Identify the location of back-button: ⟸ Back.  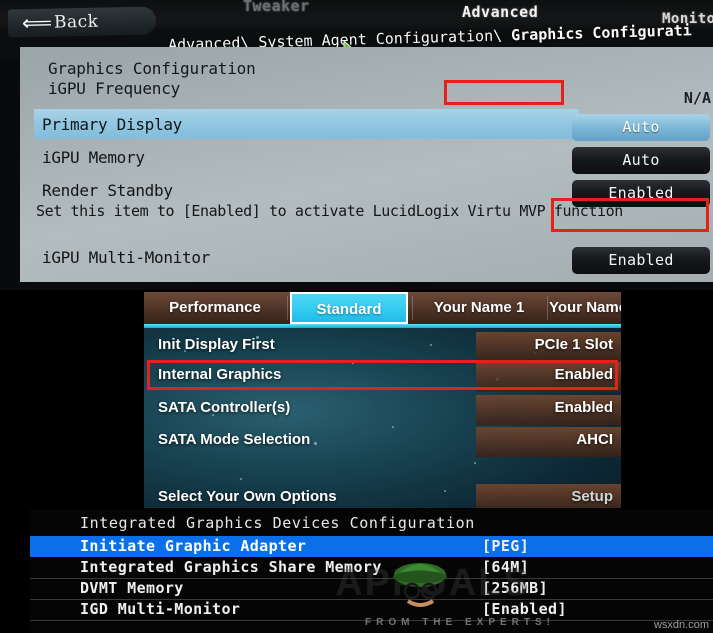
(82, 22).